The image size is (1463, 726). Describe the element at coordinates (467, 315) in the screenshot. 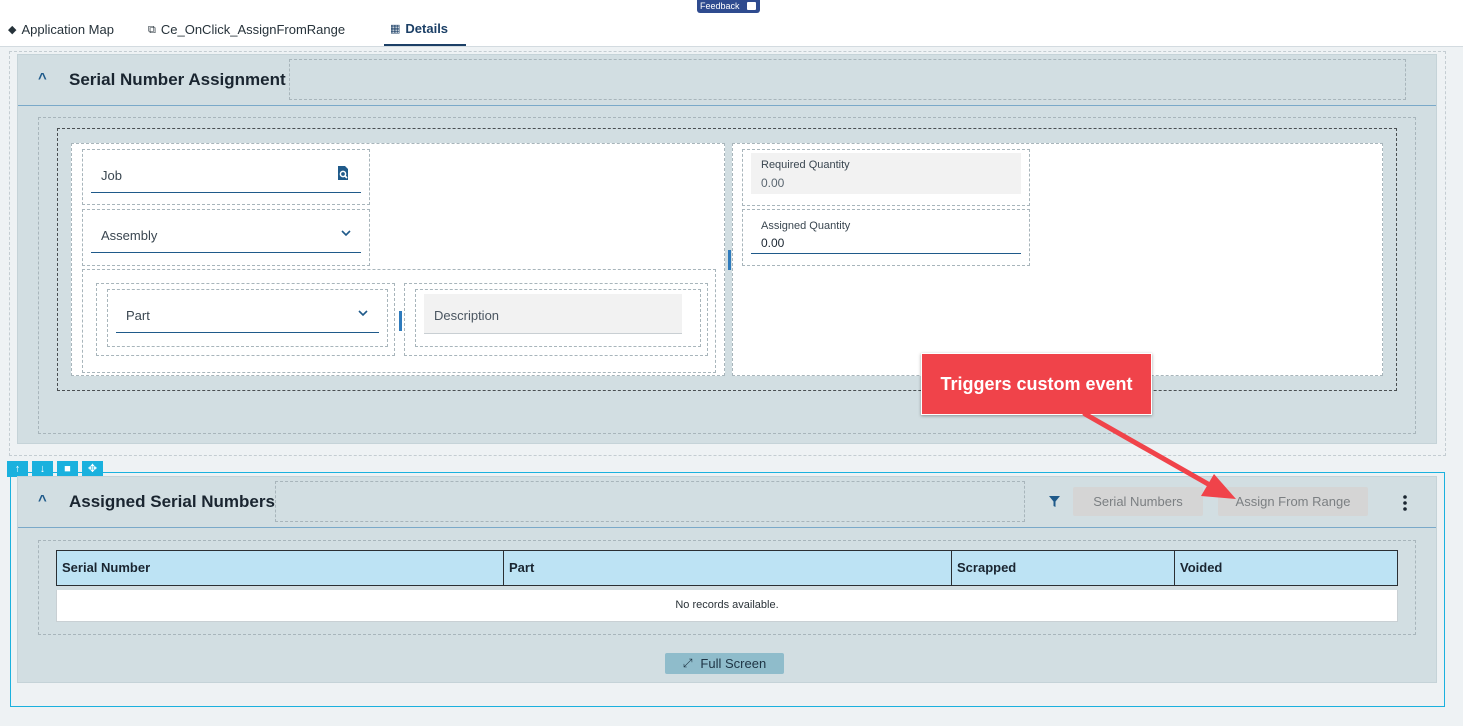

I see `description-label: Description` at that location.